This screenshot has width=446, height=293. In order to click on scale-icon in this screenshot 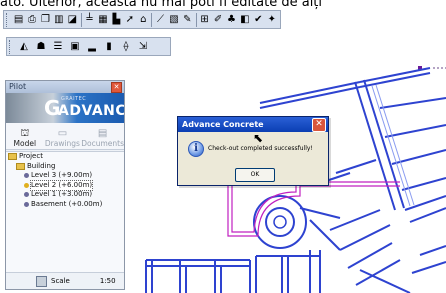, I will do `click(41, 281)`.